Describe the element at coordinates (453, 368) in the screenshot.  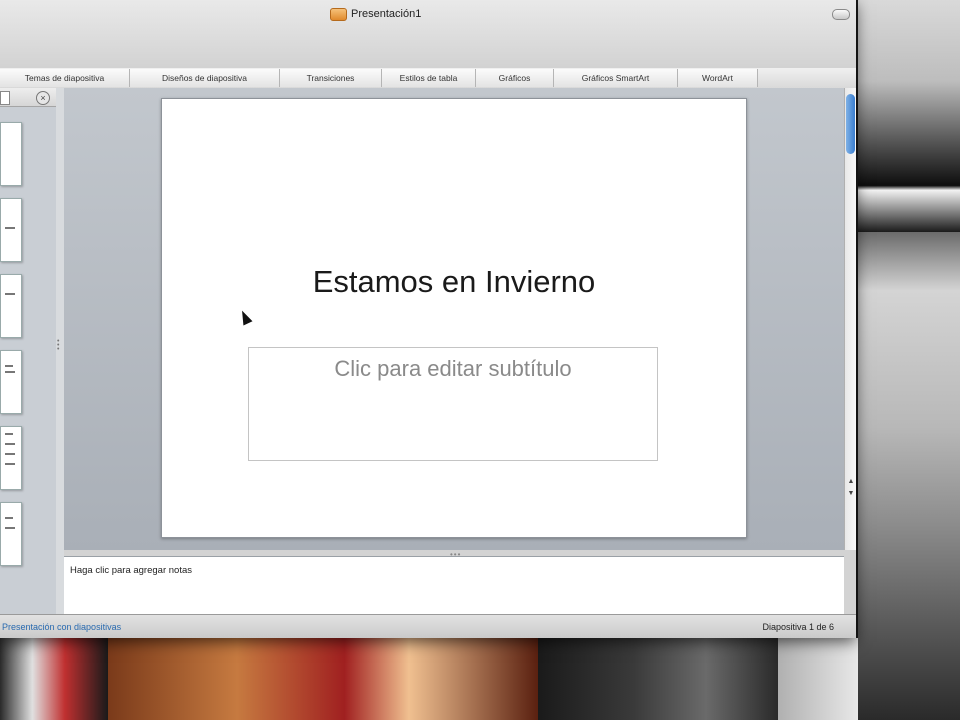
I see `subtitle-placeholder-text: Clic para editar subtítulo` at that location.